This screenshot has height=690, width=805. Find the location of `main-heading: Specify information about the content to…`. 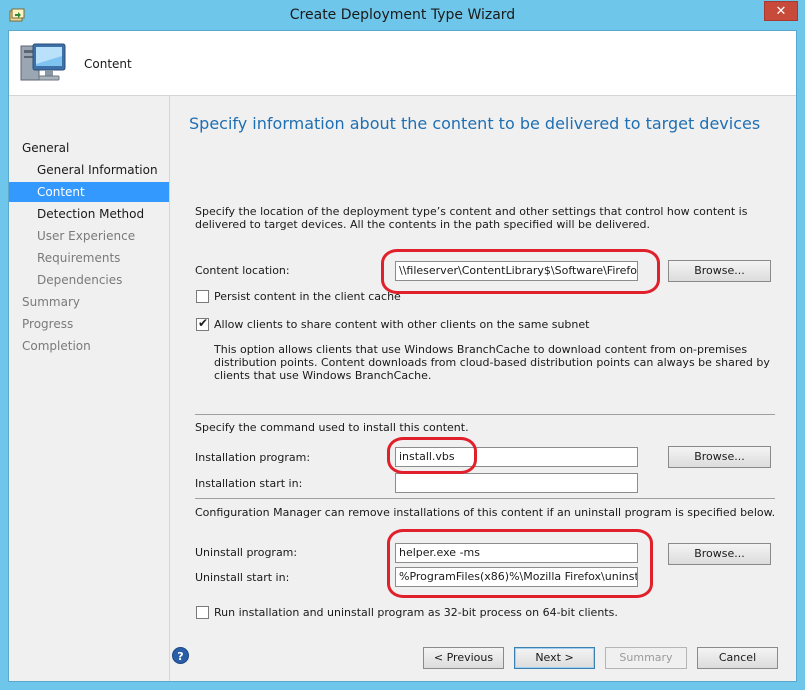

main-heading: Specify information about the content to… is located at coordinates (475, 123).